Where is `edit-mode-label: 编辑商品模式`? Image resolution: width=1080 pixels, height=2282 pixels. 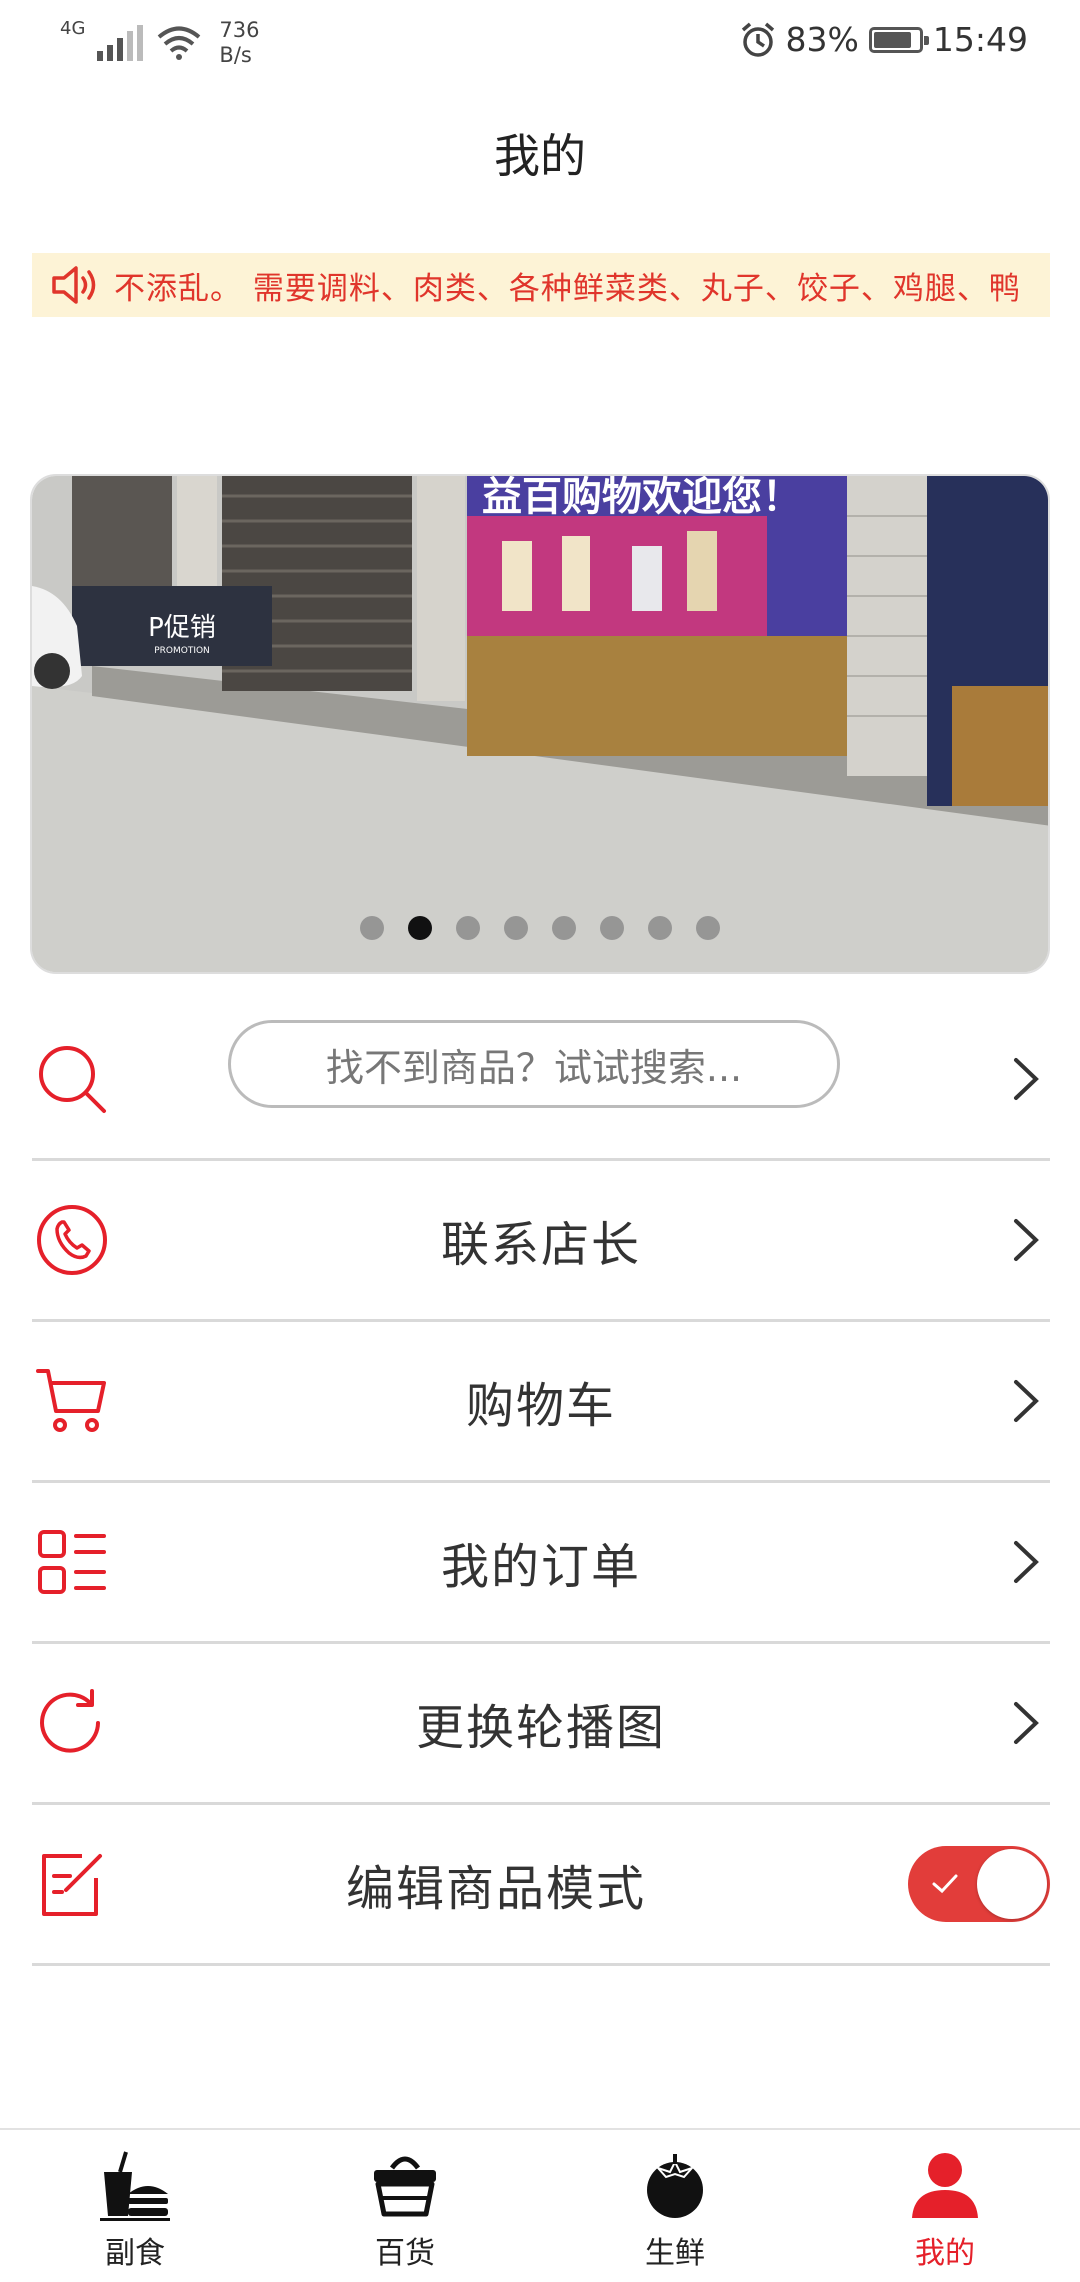 edit-mode-label: 编辑商品模式 is located at coordinates (495, 1889).